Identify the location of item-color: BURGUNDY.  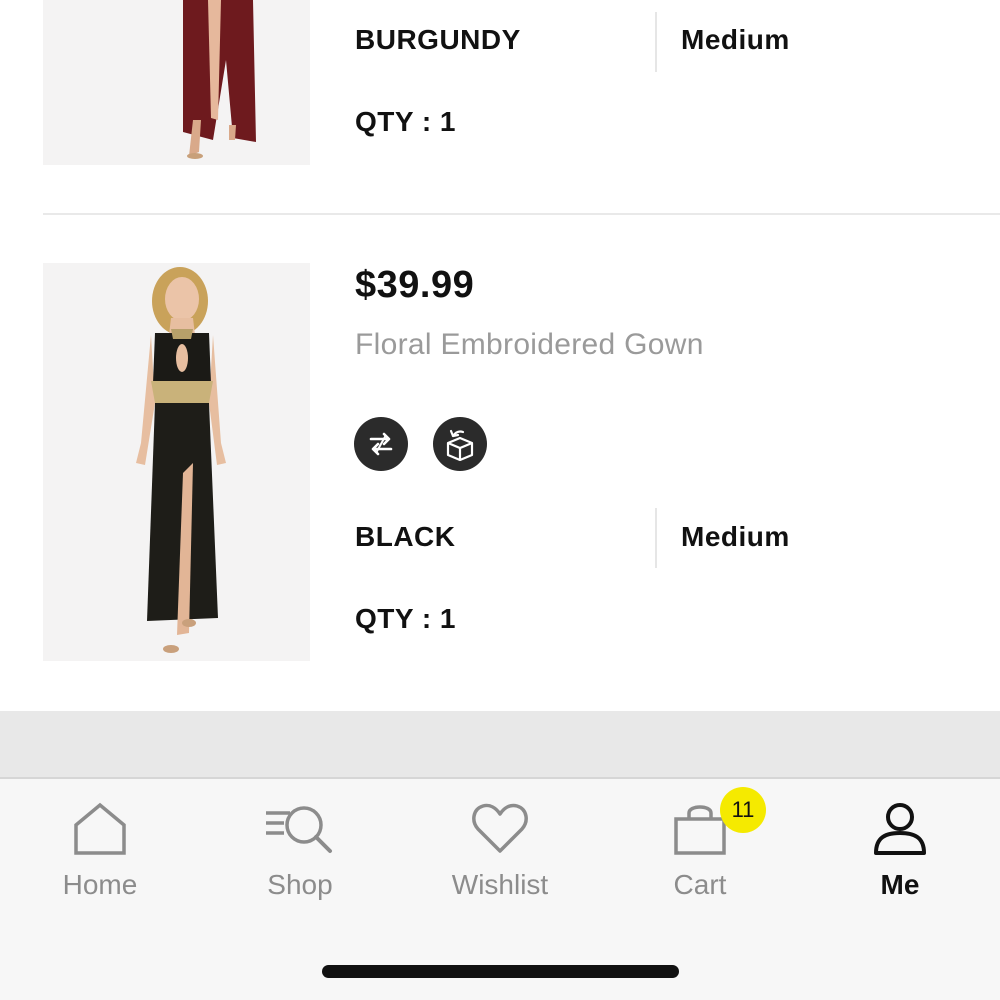
(438, 39).